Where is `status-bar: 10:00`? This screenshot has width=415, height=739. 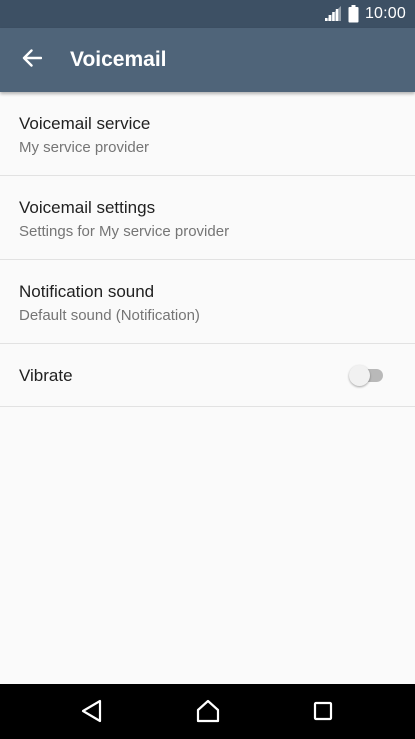
status-bar: 10:00 is located at coordinates (207, 14).